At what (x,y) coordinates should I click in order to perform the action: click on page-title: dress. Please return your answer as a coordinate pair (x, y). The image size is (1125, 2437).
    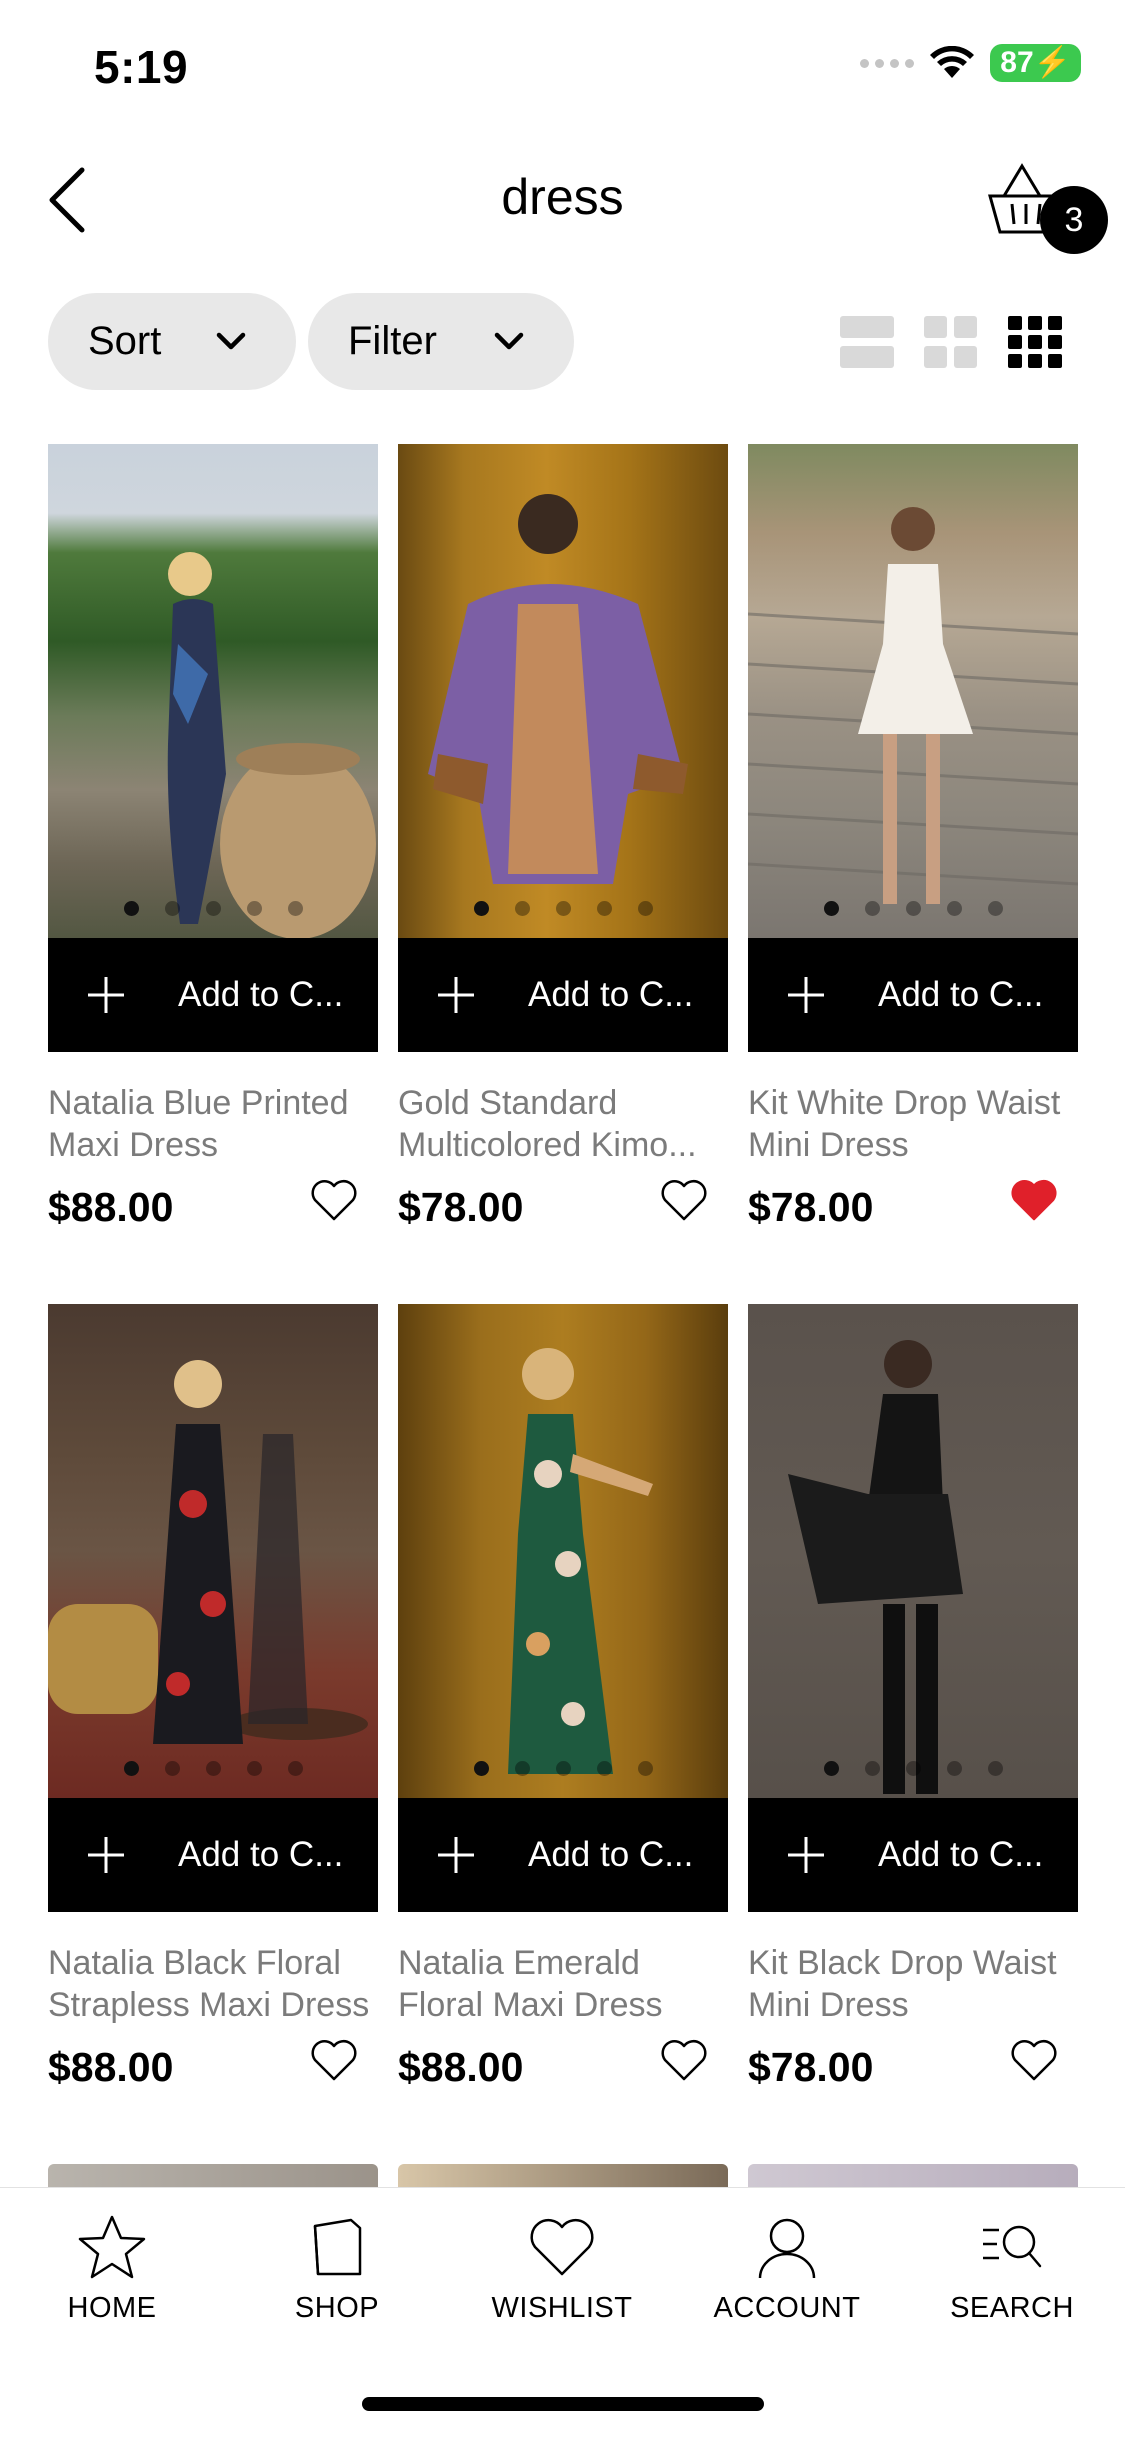
    Looking at the image, I should click on (562, 197).